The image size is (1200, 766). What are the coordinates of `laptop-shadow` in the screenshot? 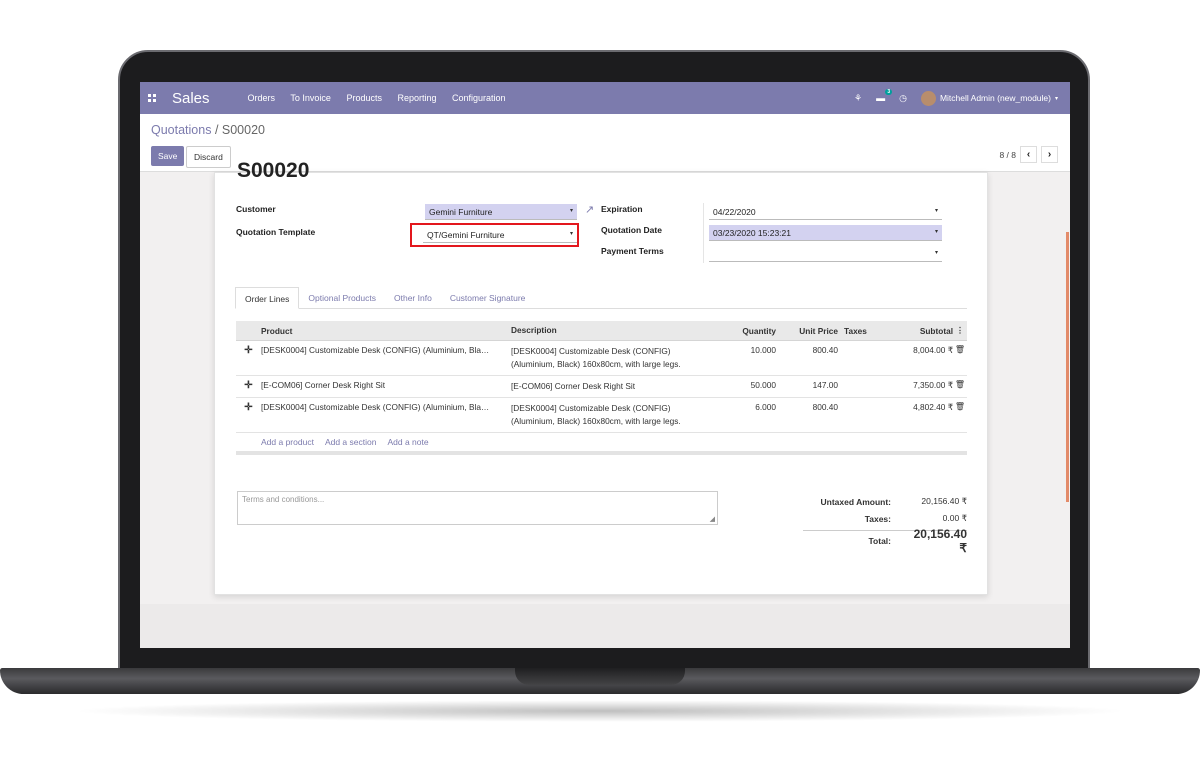 It's located at (600, 711).